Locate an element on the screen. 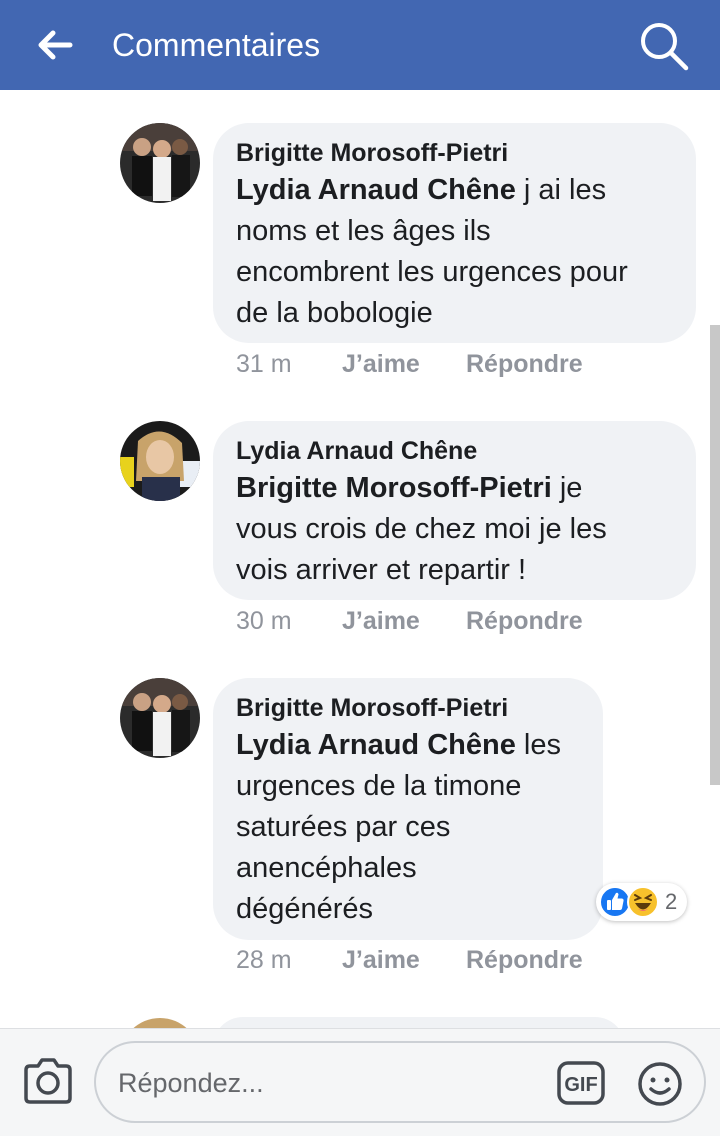 This screenshot has height=1136, width=720. comment-time: 28 m is located at coordinates (264, 960).